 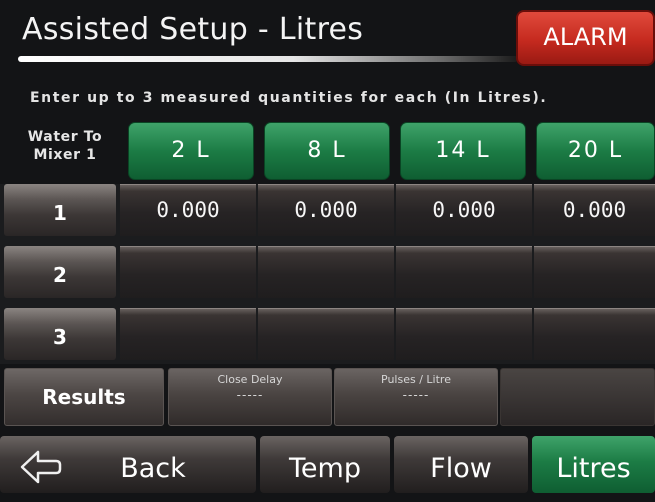 I want to click on back-arrow-icon, so click(x=41, y=467).